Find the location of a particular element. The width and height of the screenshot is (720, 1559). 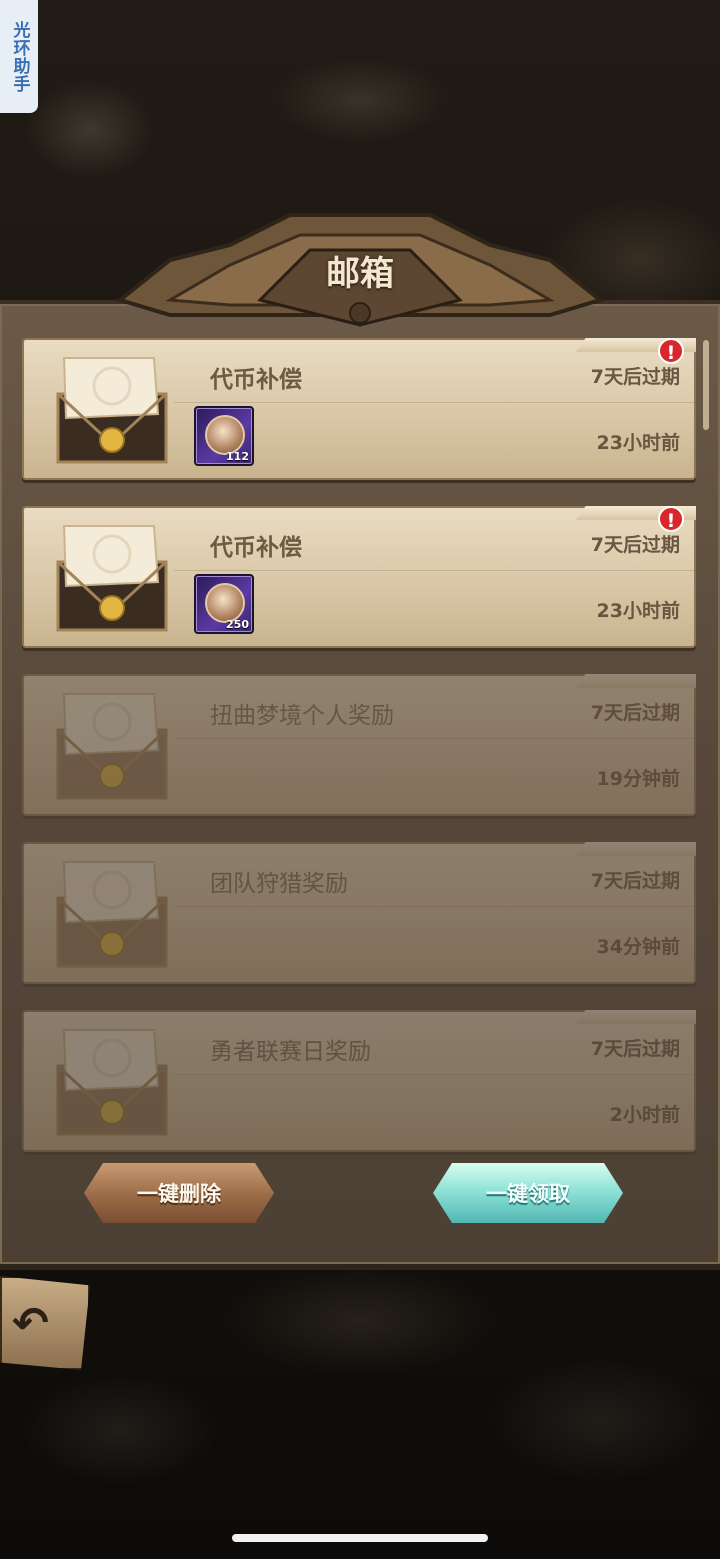

back-arrow-icon: ↶ is located at coordinates (30, 1323).